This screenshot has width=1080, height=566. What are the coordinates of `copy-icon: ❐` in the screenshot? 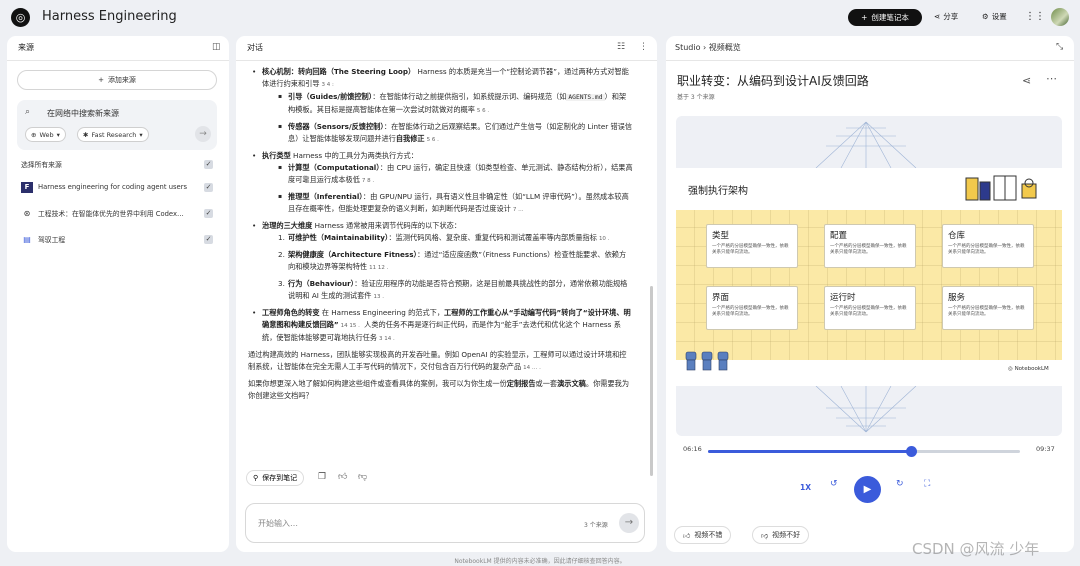 It's located at (322, 477).